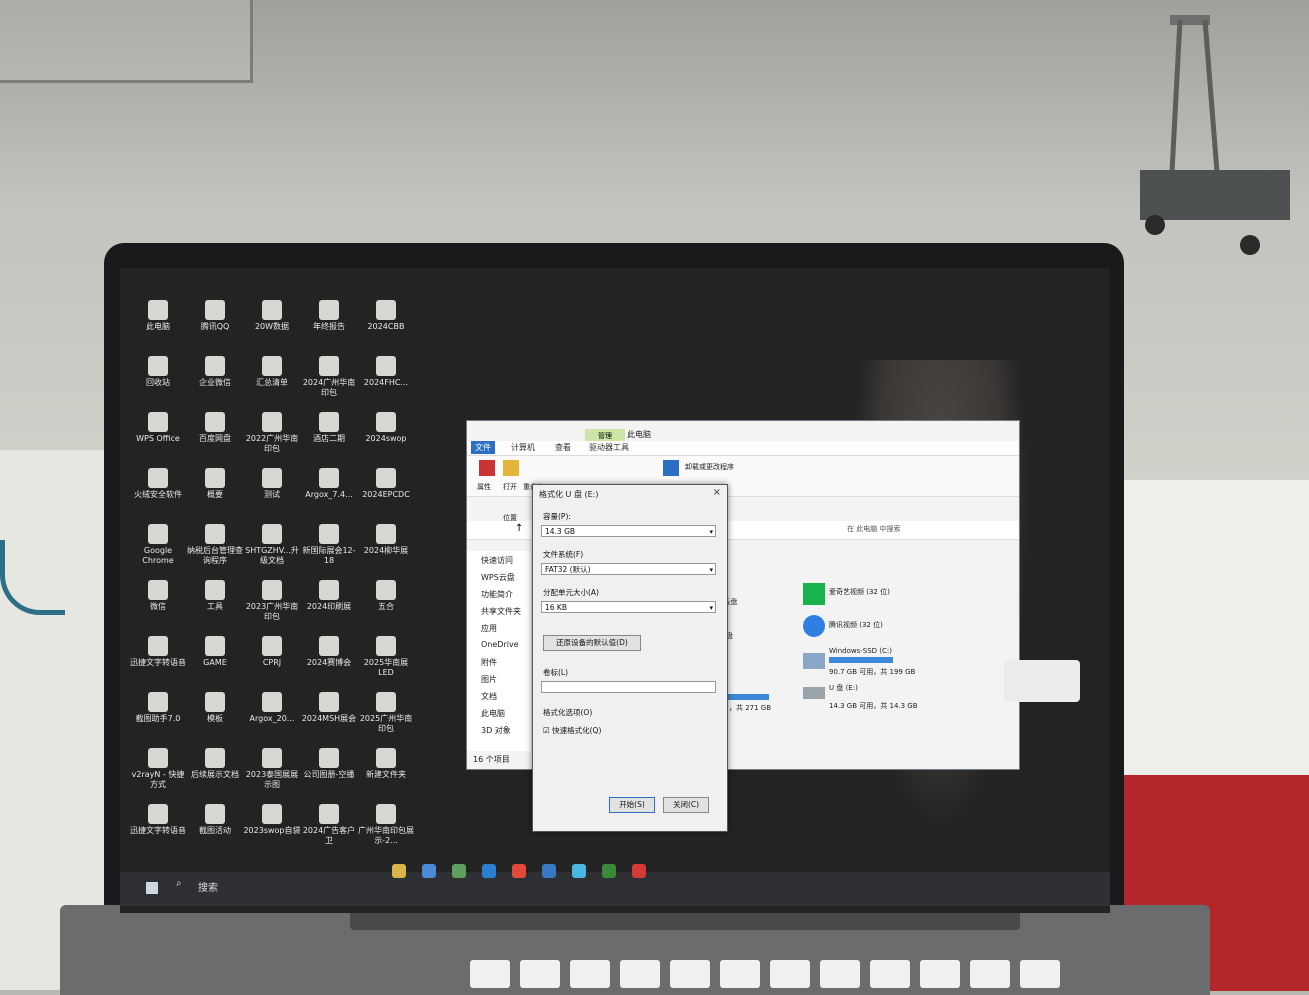  Describe the element at coordinates (386, 611) in the screenshot. I see `desktop-icon: 五合` at that location.